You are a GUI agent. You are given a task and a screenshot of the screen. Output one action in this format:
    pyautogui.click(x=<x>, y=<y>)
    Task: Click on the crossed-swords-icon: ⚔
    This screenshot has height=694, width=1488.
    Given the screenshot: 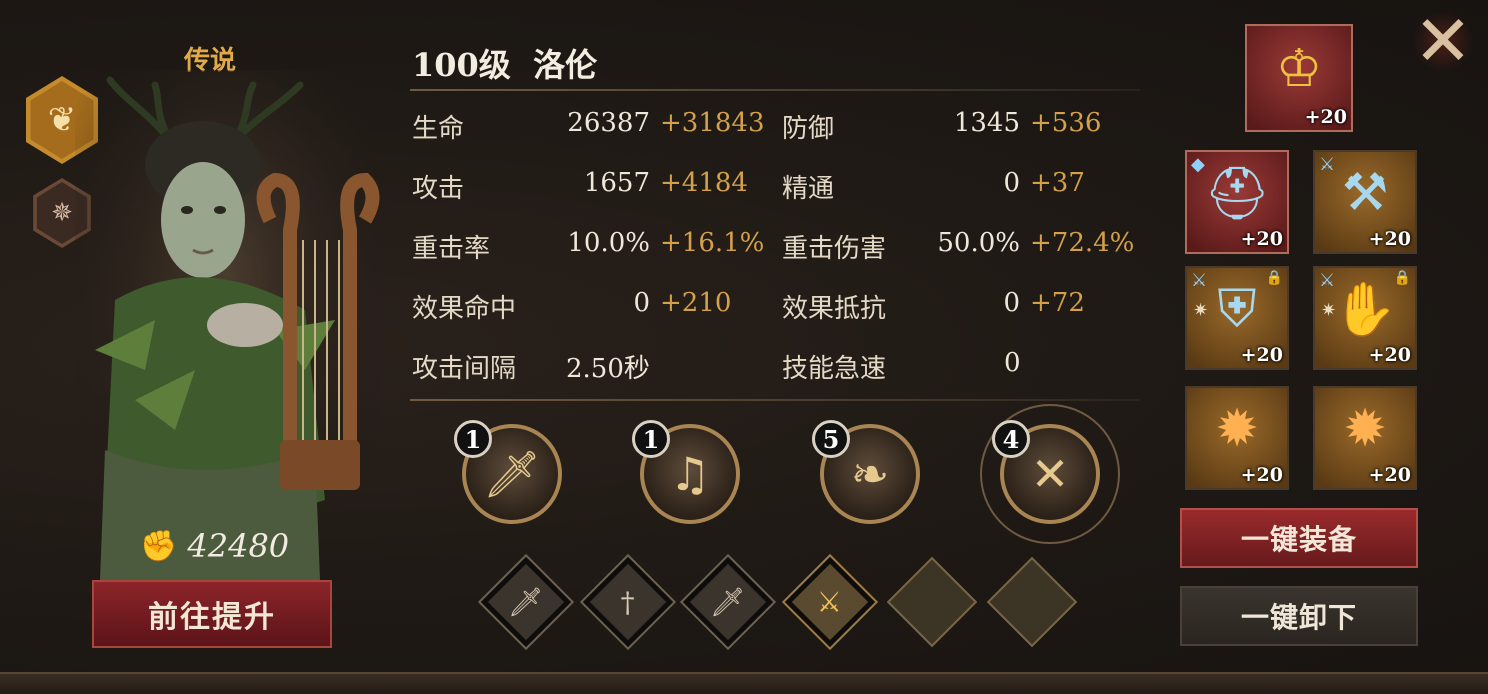 What is the action you would take?
    pyautogui.click(x=830, y=602)
    